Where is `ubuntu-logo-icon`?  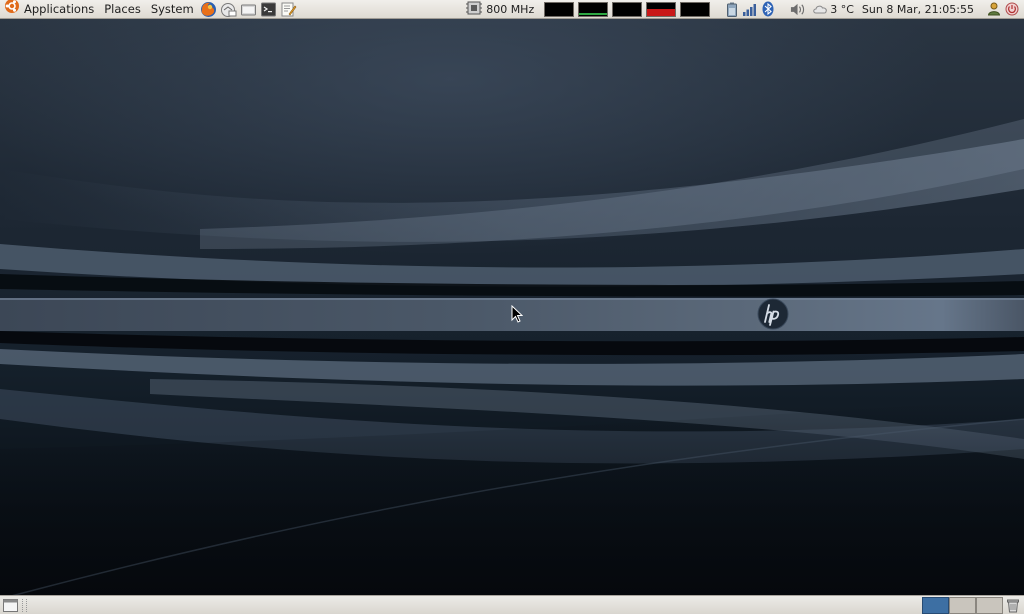
ubuntu-logo-icon is located at coordinates (12, 10).